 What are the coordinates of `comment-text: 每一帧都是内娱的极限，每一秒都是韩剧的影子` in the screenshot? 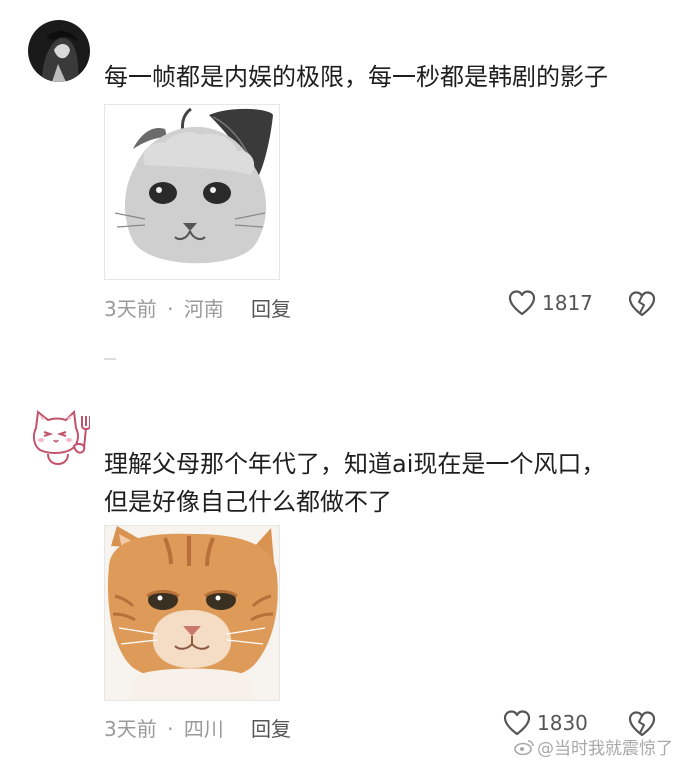 It's located at (356, 77).